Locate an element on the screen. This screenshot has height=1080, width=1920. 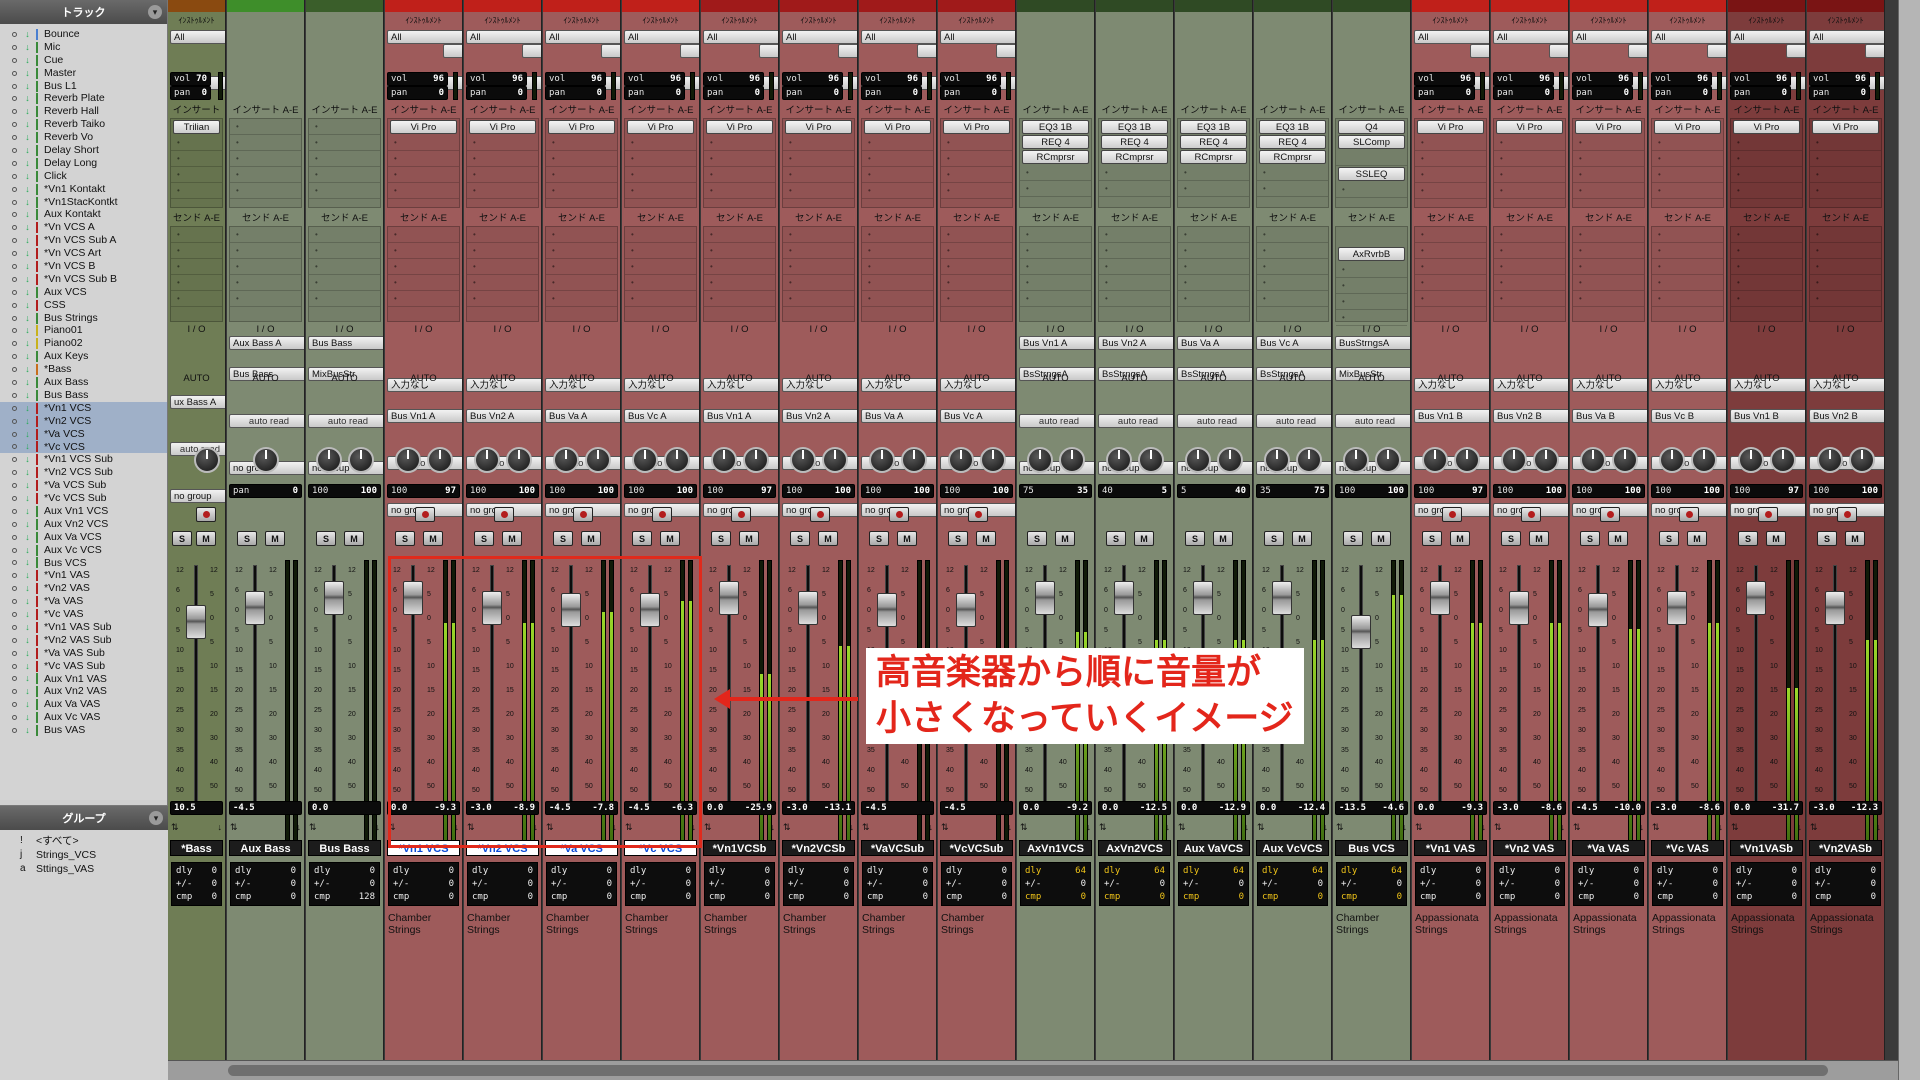
output-select: Bus Vc B is located at coordinates (1688, 416).